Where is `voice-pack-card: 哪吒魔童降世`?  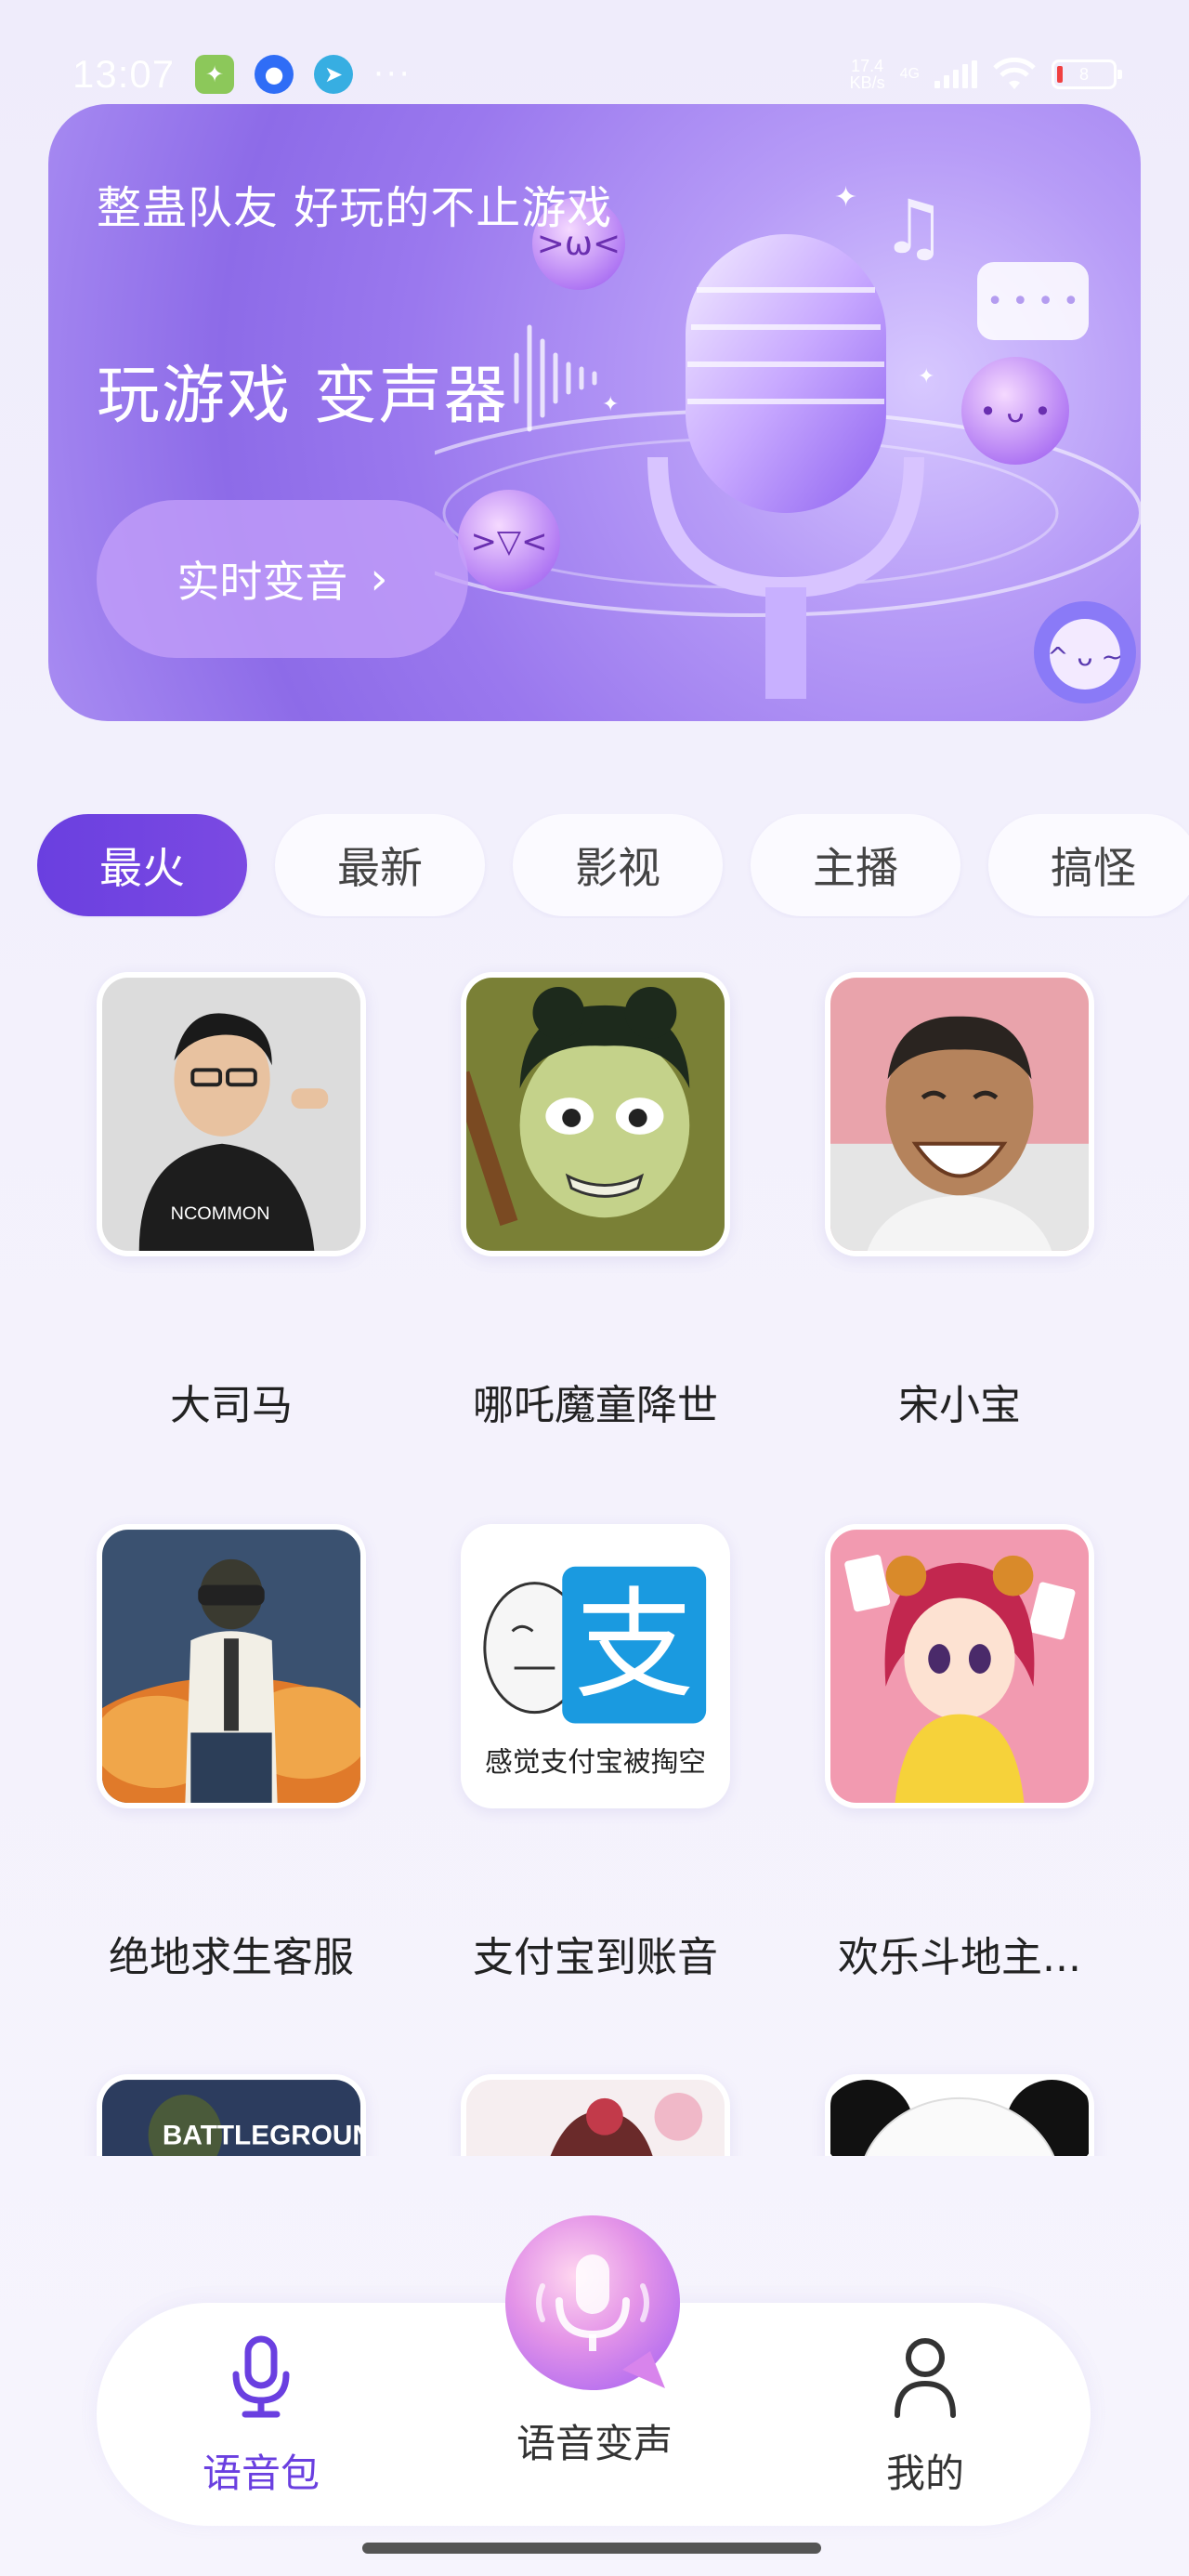
voice-pack-card: 哪吒魔童降世 is located at coordinates (595, 1200).